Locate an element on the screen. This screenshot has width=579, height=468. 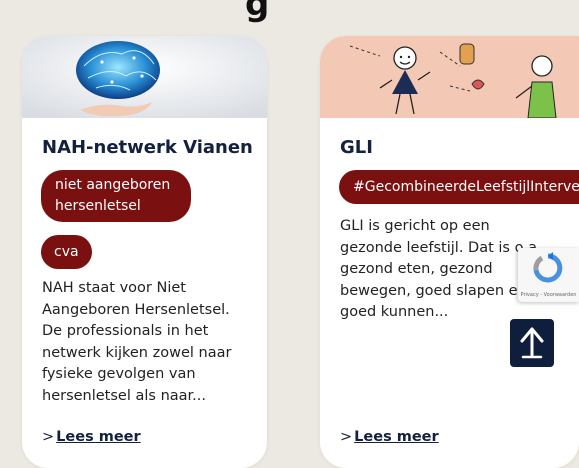
card-title: GLI is located at coordinates (356, 147).